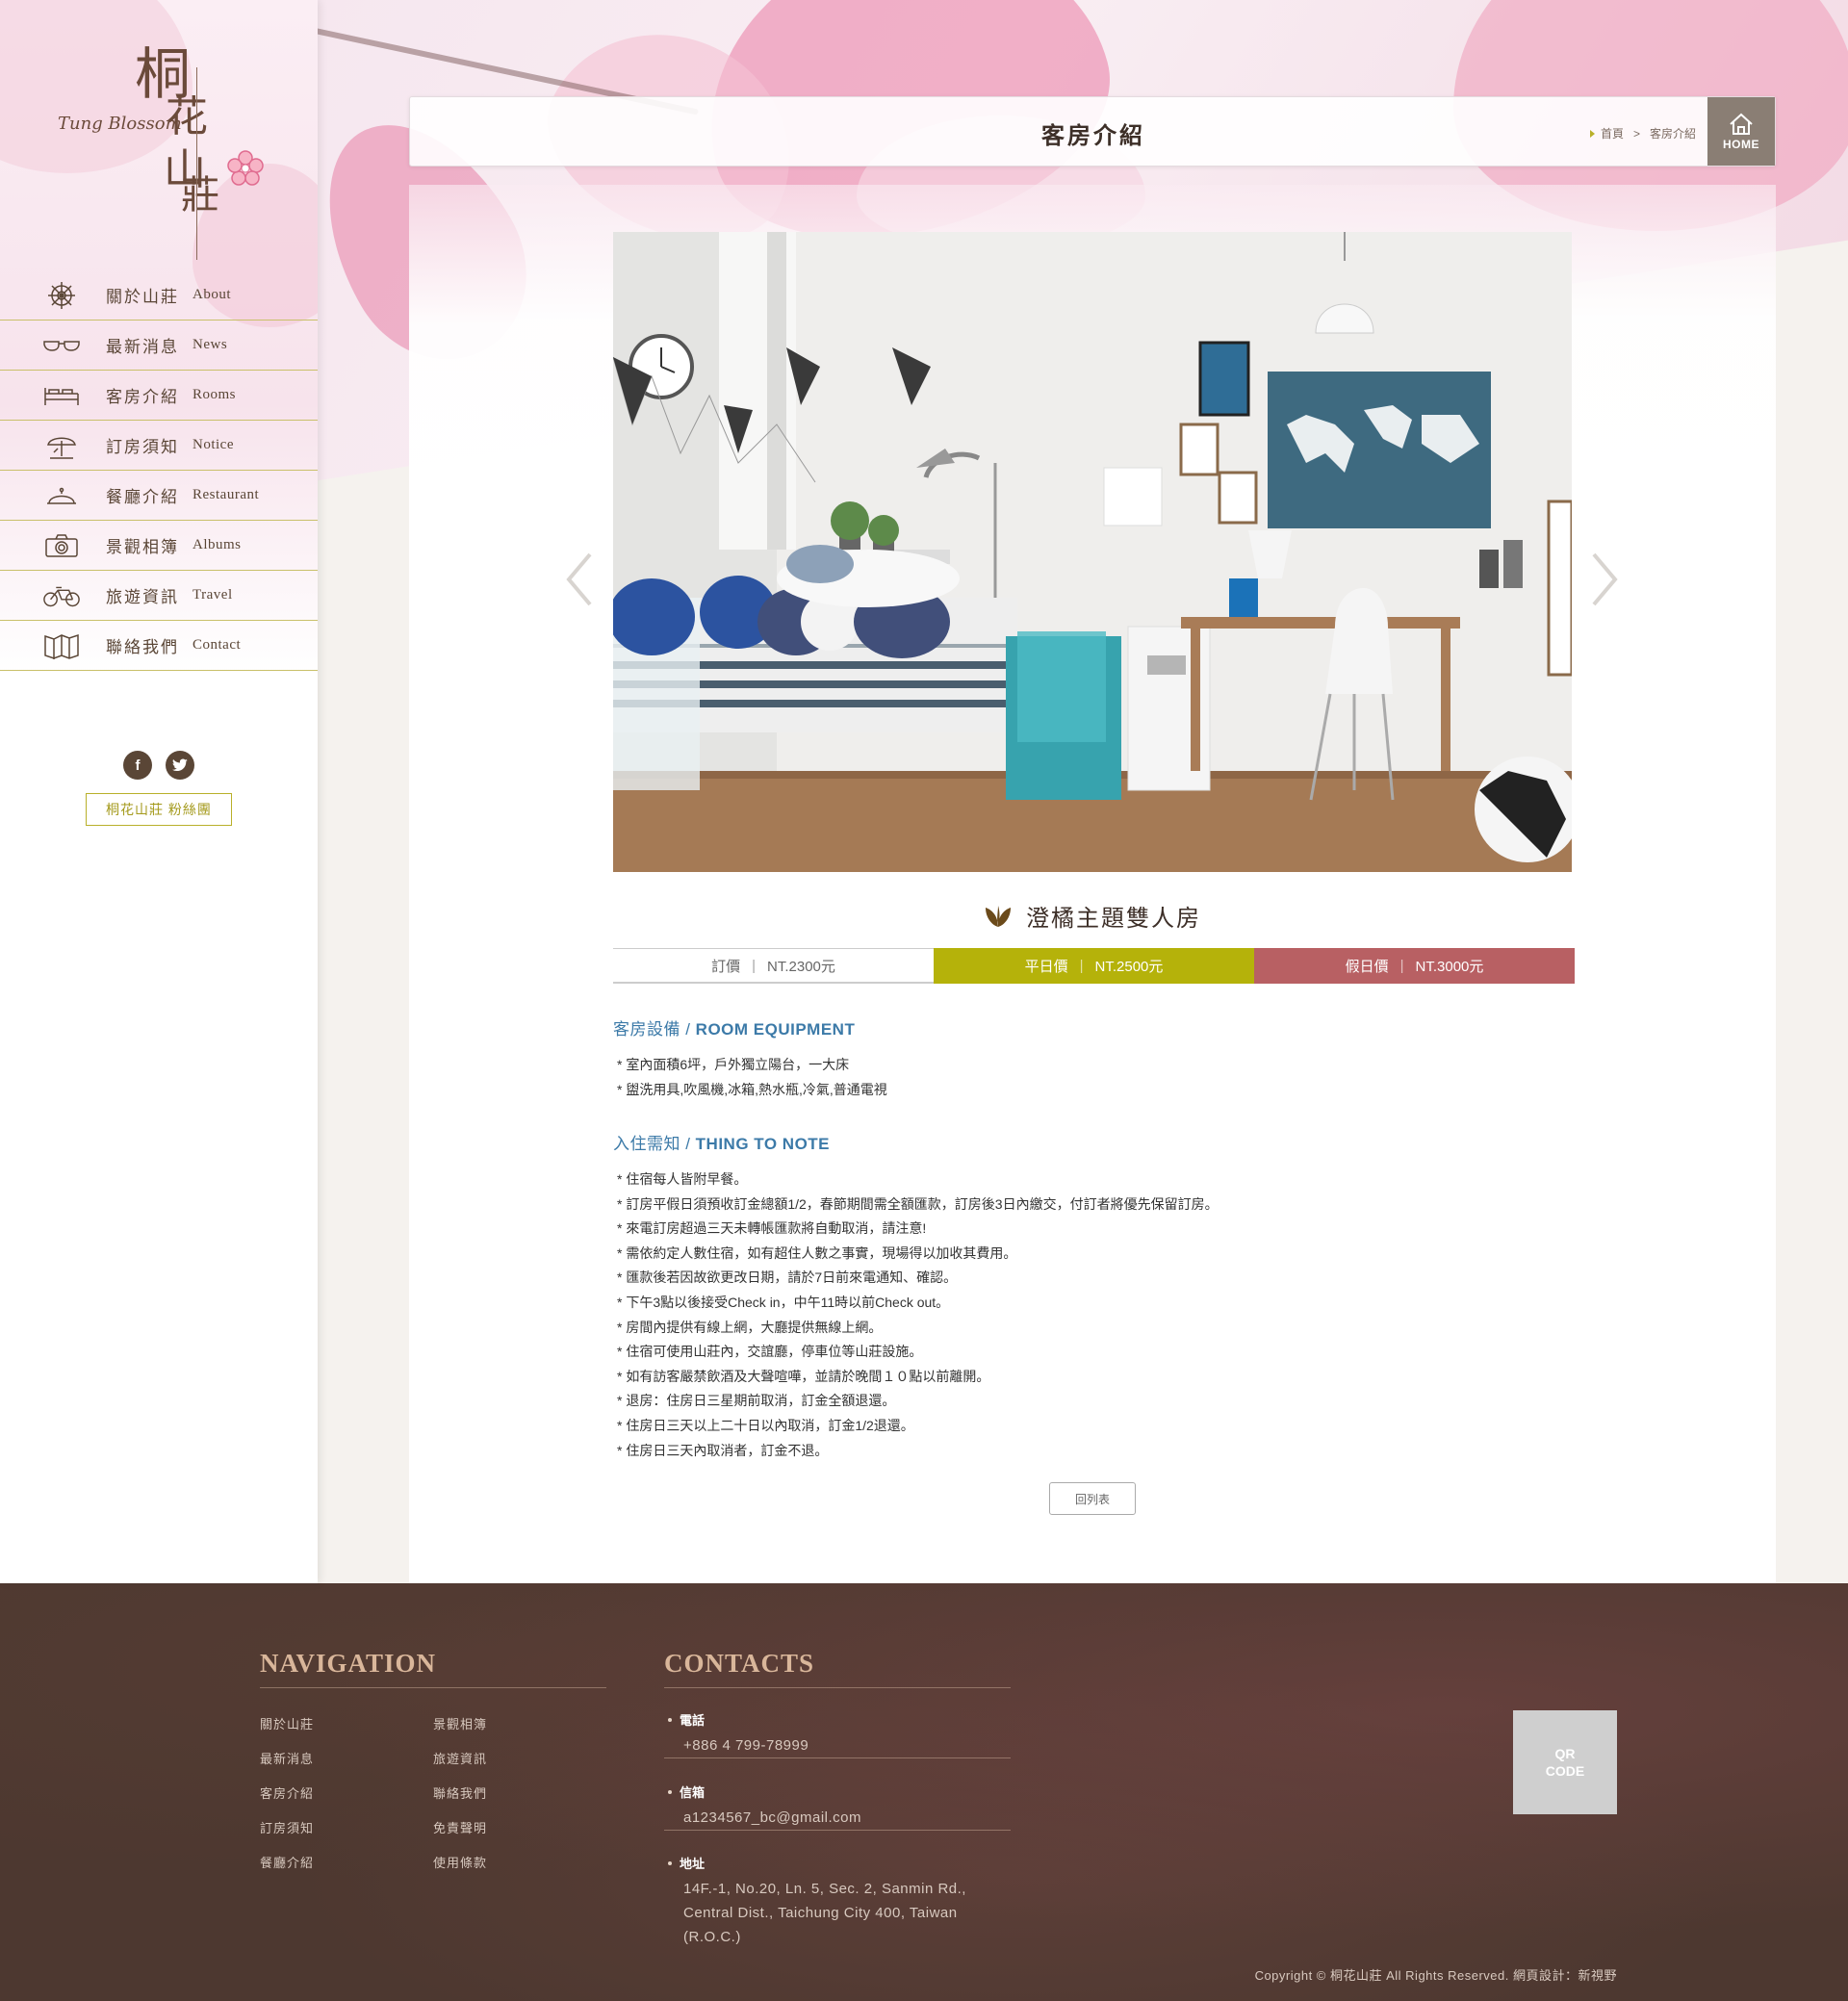 This screenshot has width=1848, height=2001. What do you see at coordinates (918, 1452) in the screenshot?
I see `list-item: 住房日三天內取消者，訂金不退。` at bounding box center [918, 1452].